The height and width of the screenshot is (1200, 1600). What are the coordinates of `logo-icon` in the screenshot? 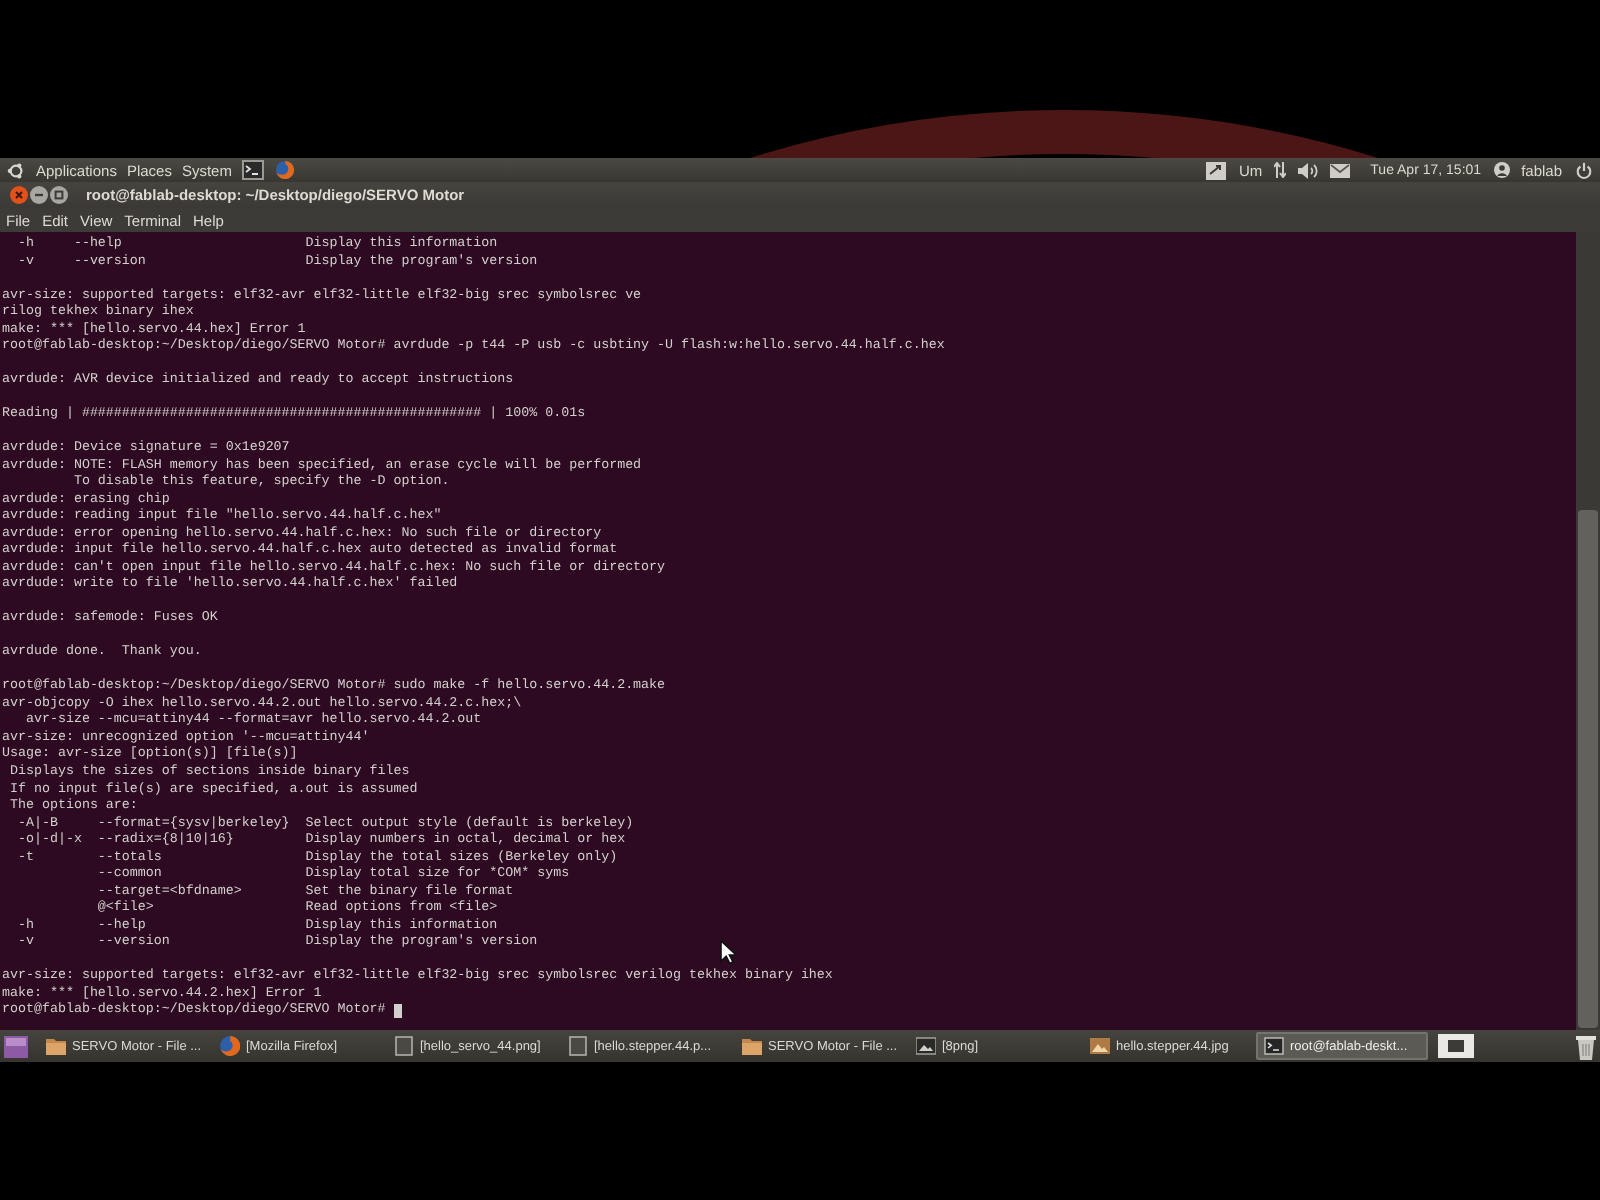 It's located at (16, 170).